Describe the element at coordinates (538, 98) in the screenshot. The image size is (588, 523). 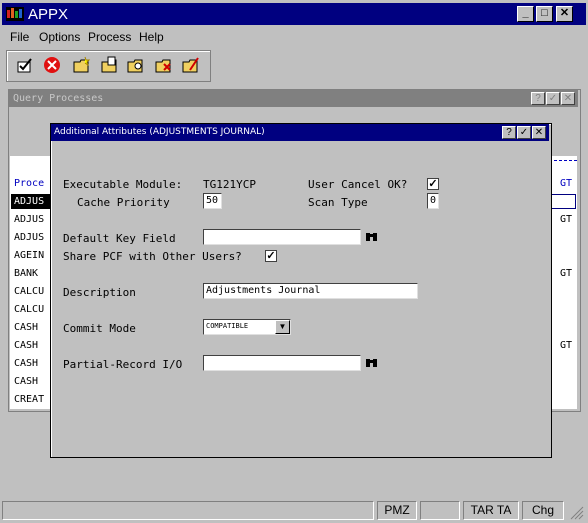
I see `qp-help-button: ?` at that location.